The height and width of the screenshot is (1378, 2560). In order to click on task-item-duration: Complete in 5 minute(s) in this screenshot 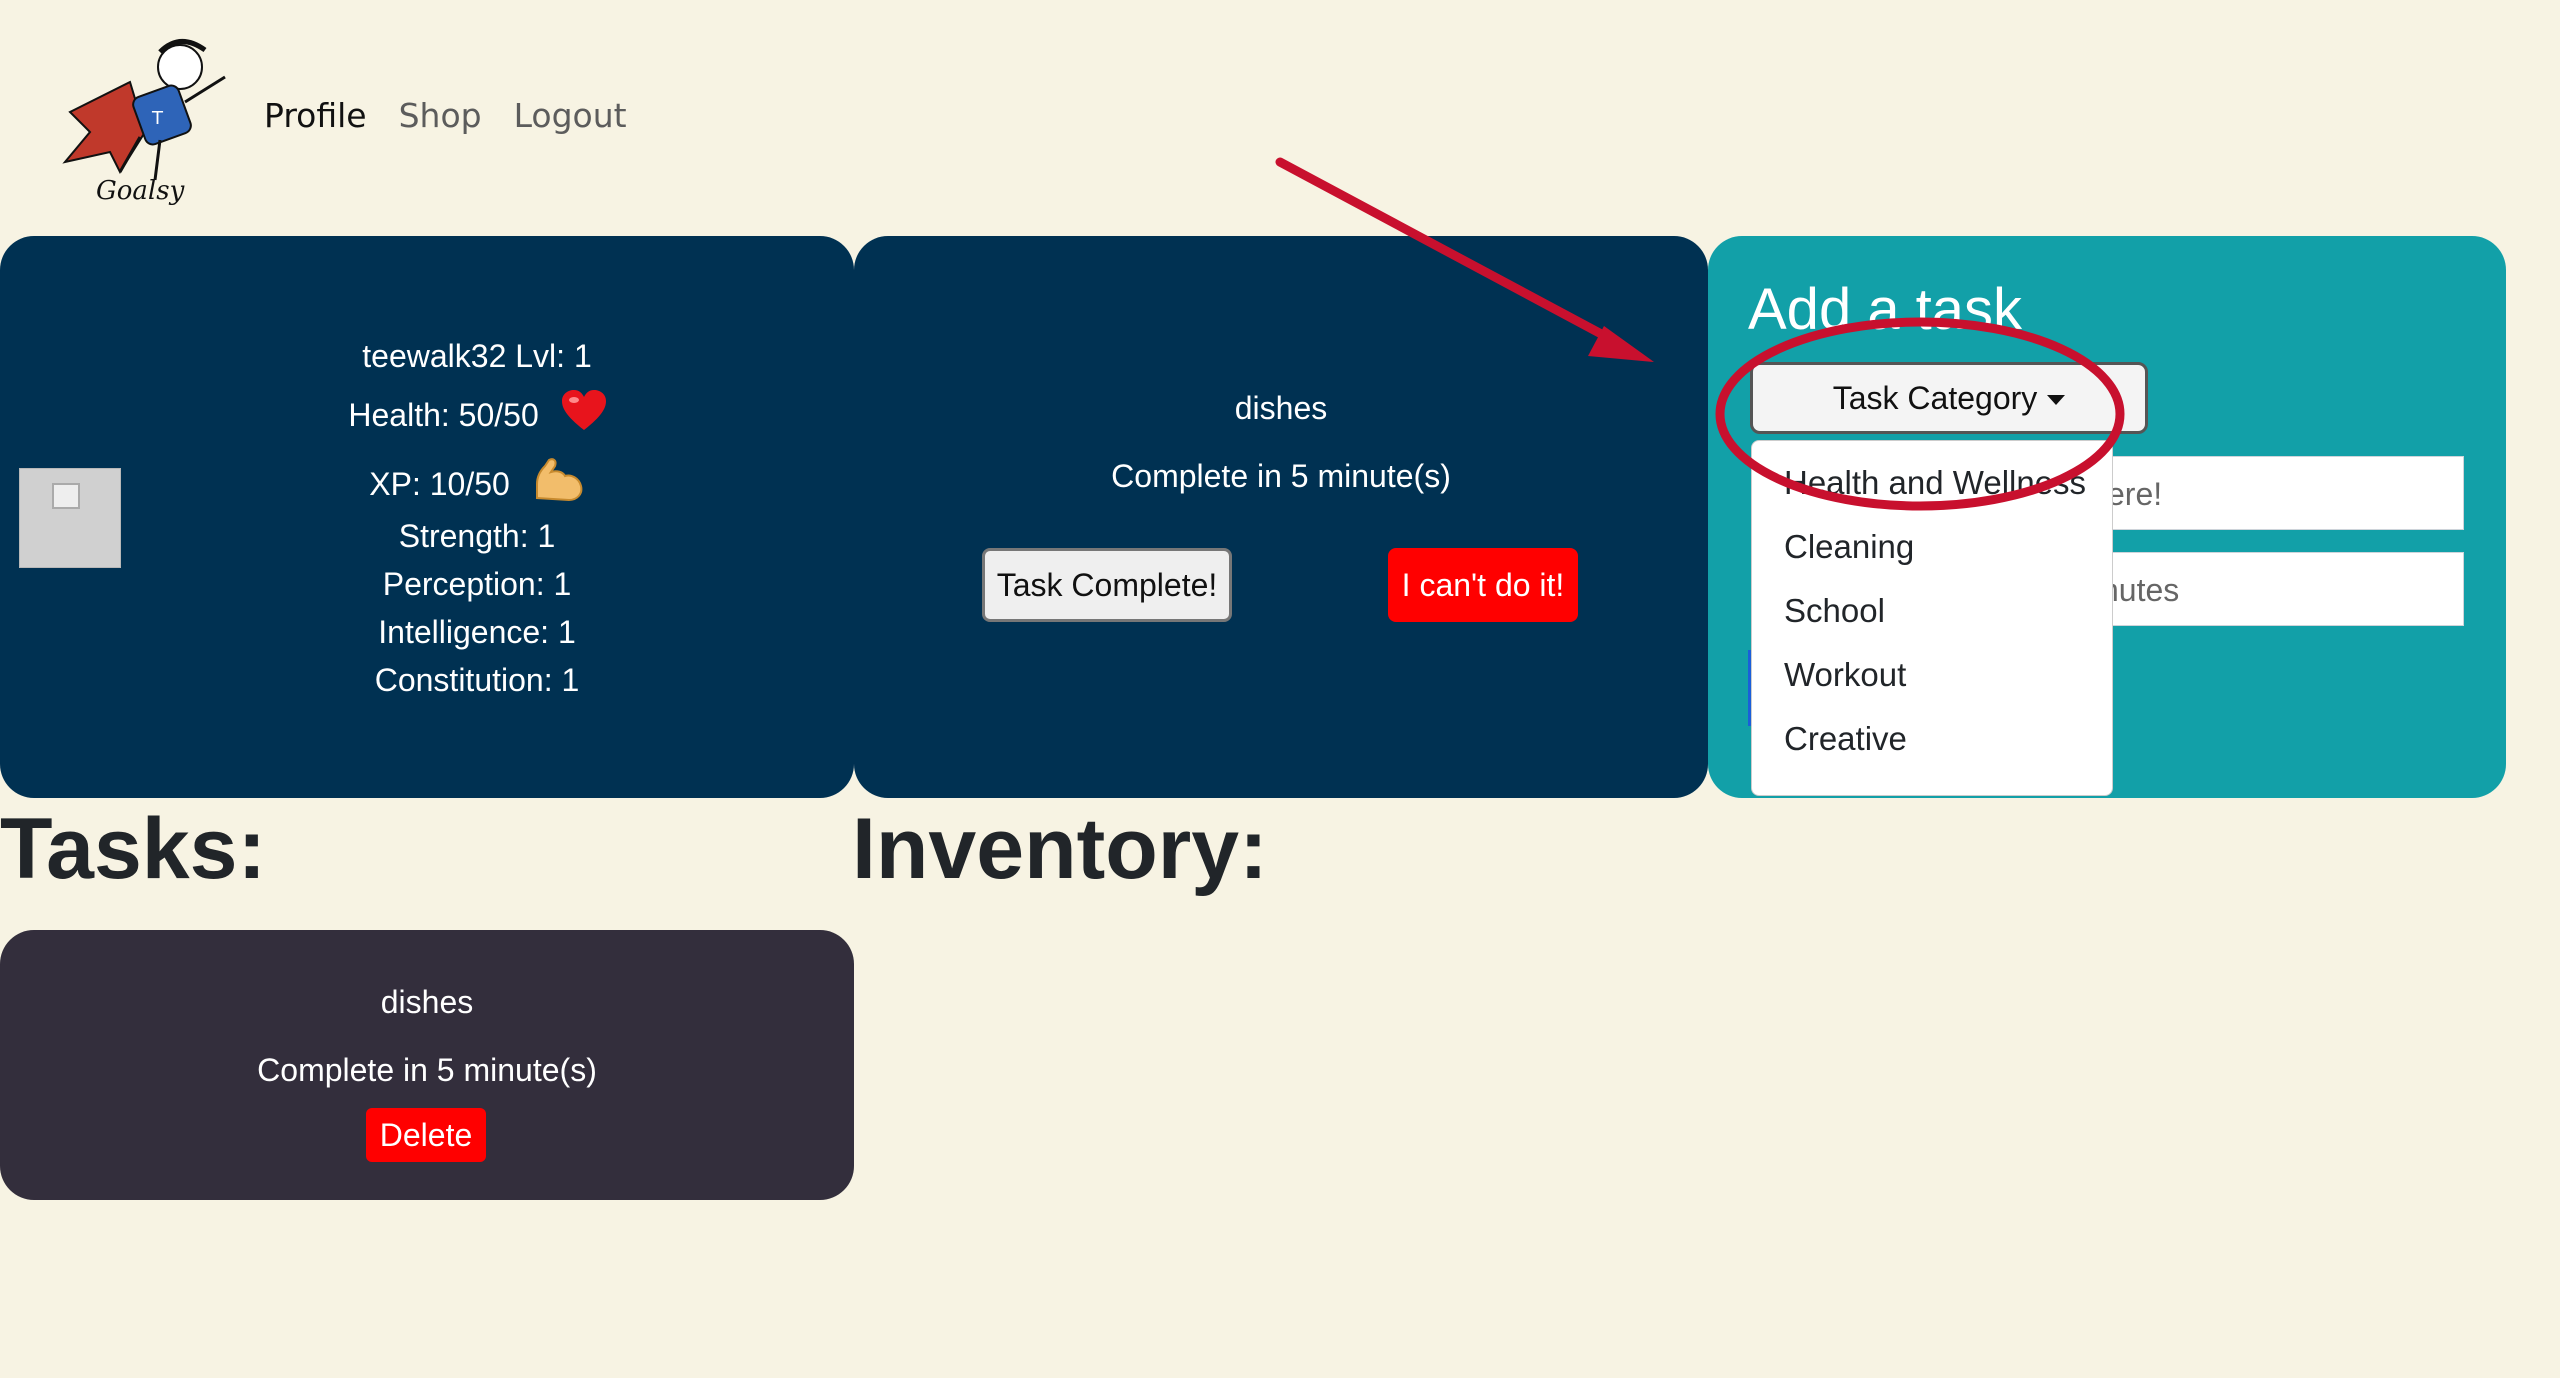, I will do `click(427, 1070)`.